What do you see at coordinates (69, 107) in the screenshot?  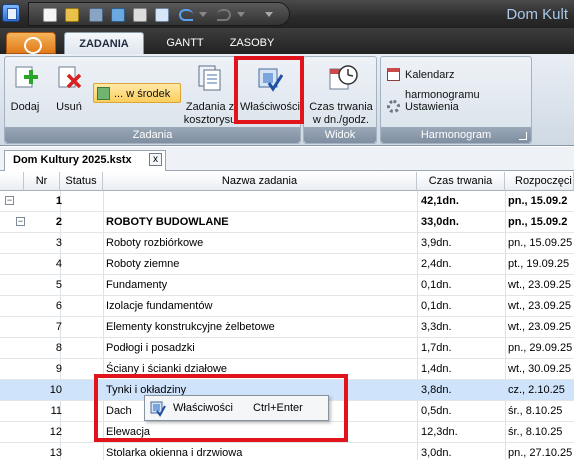 I see `delete-task-label: Usuń` at bounding box center [69, 107].